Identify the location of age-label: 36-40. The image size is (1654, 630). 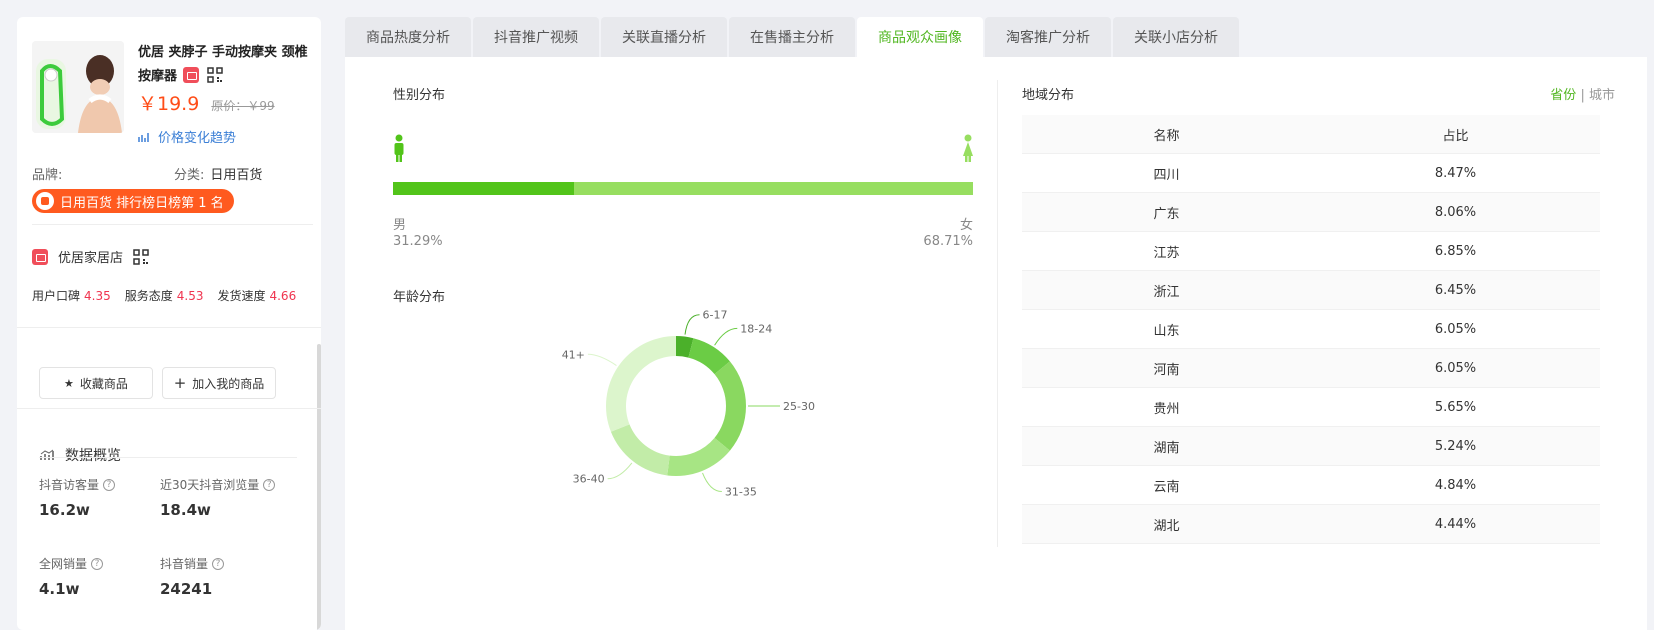
(589, 479).